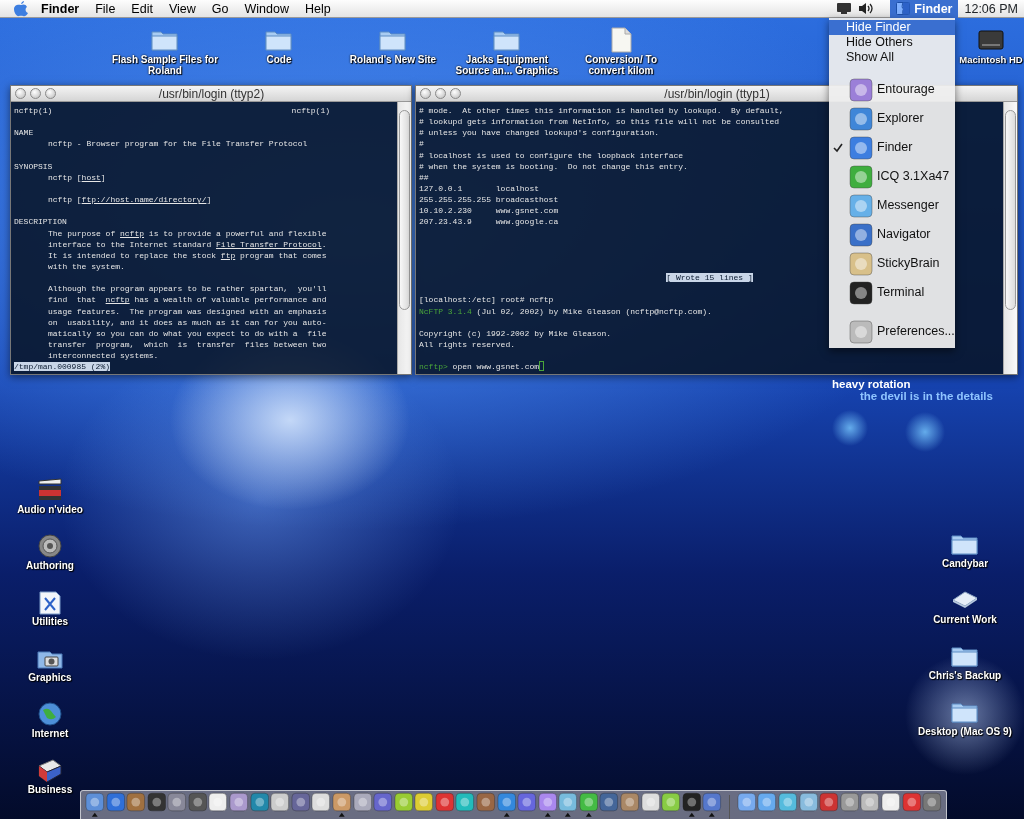  Describe the element at coordinates (892, 42) in the screenshot. I see `menu-item: Hide Others` at that location.